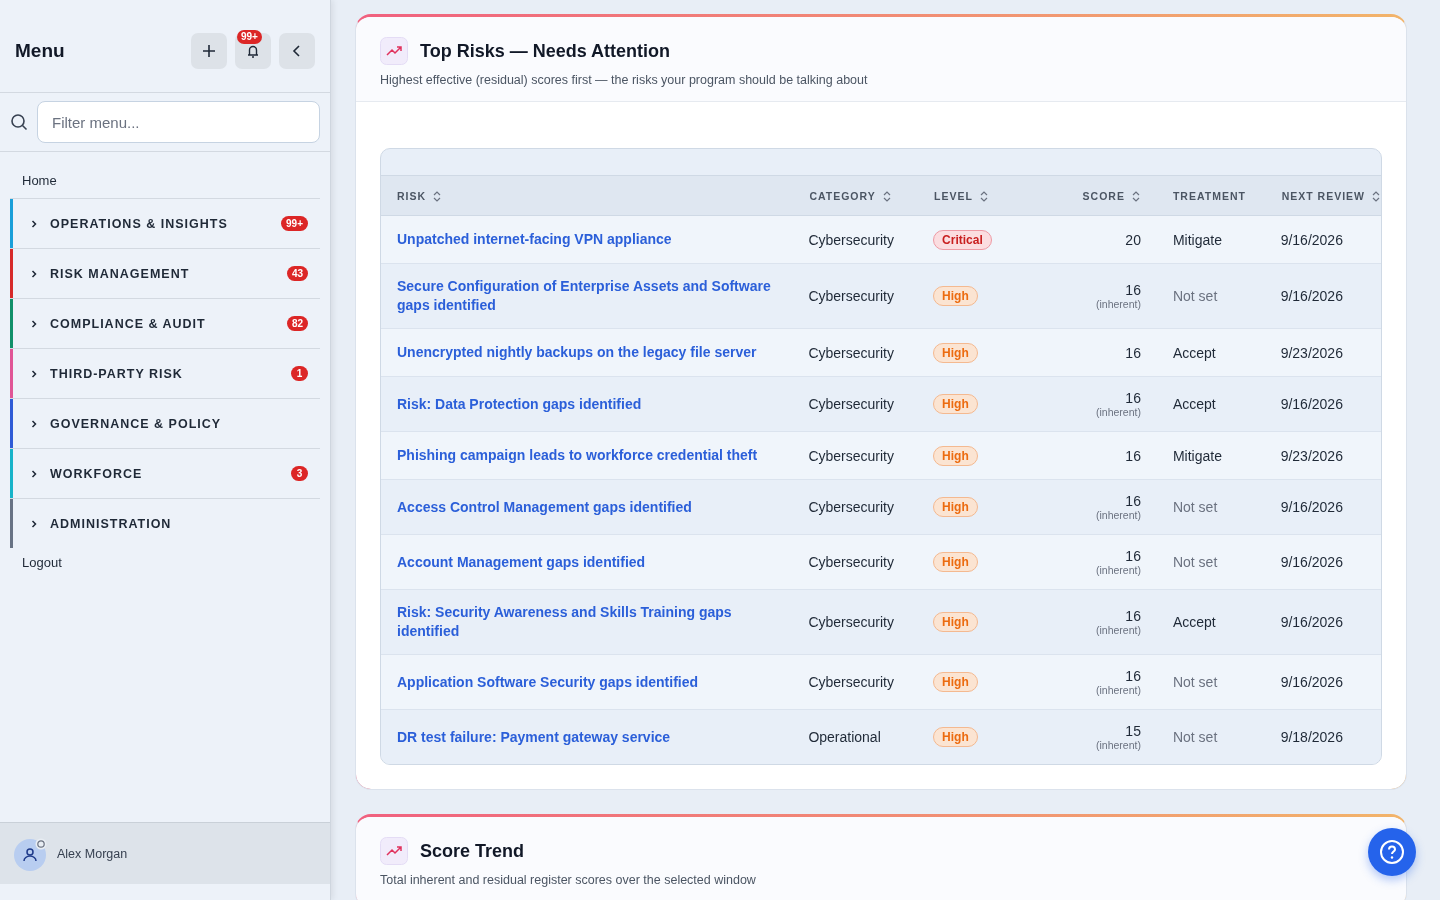  Describe the element at coordinates (1330, 736) in the screenshot. I see `table-cell: 9/18/2026` at that location.